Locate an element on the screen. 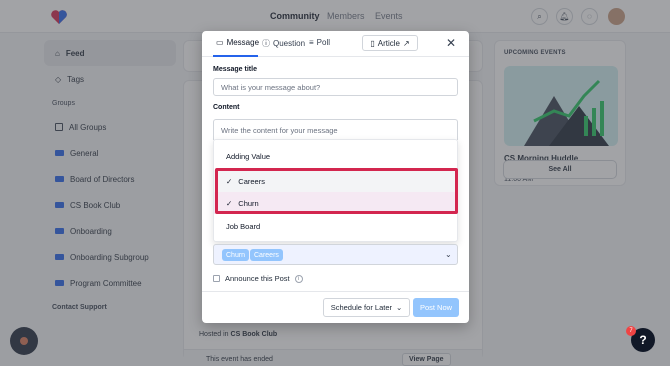 The height and width of the screenshot is (366, 670). dropdown-option-adding-value: Adding Value is located at coordinates (335, 156).